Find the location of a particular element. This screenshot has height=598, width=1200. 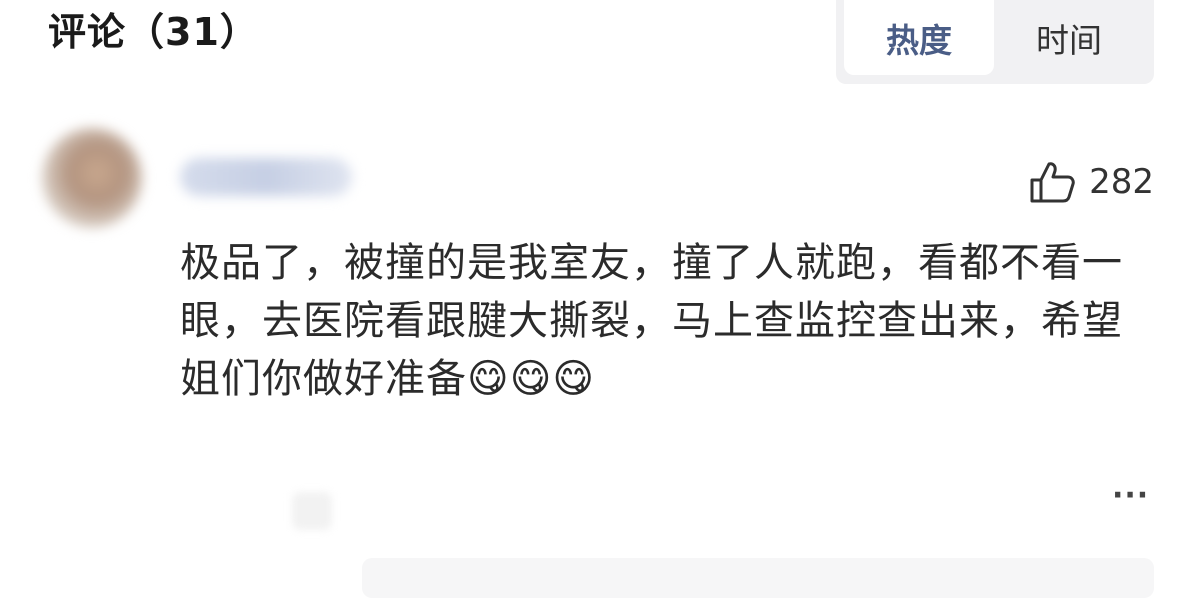

like-count: 282 is located at coordinates (1121, 182).